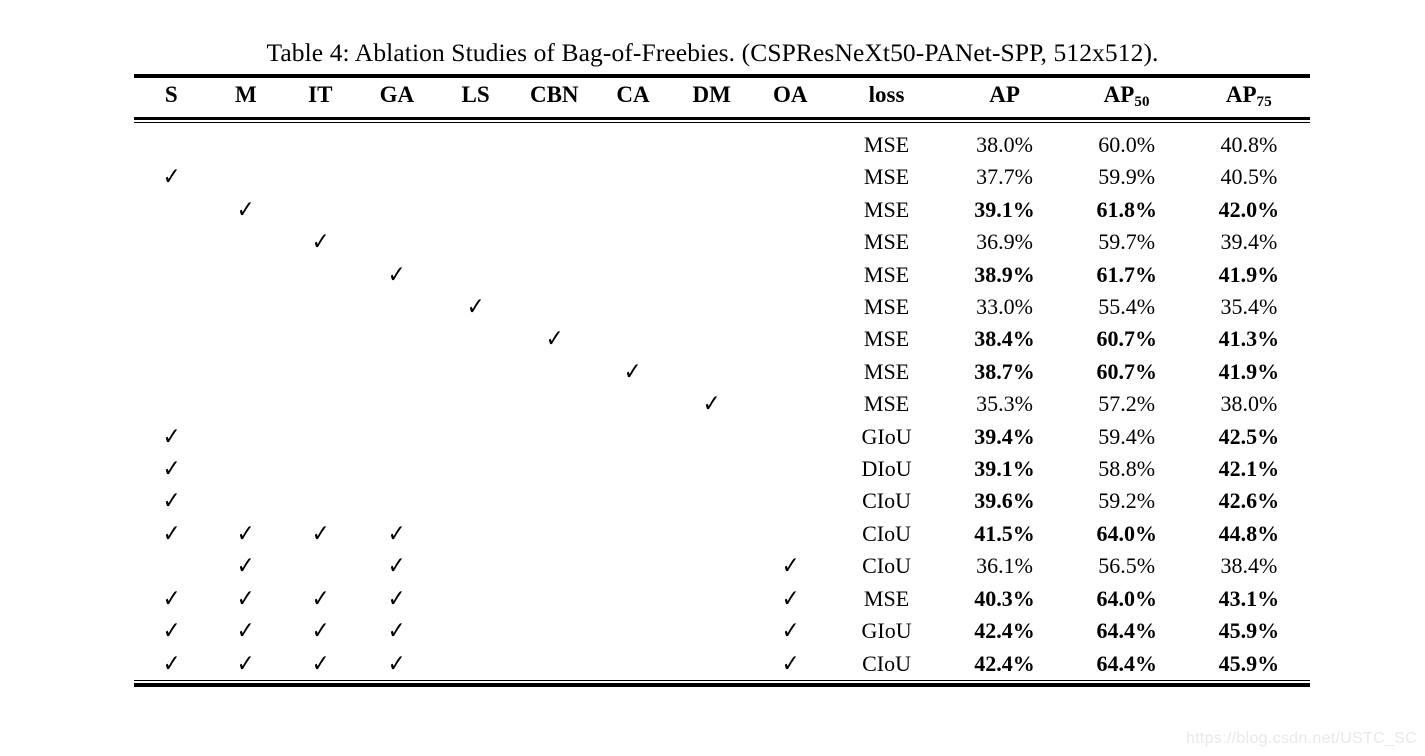  Describe the element at coordinates (1126, 598) in the screenshot. I see `cell-ap50: 64.0%` at that location.